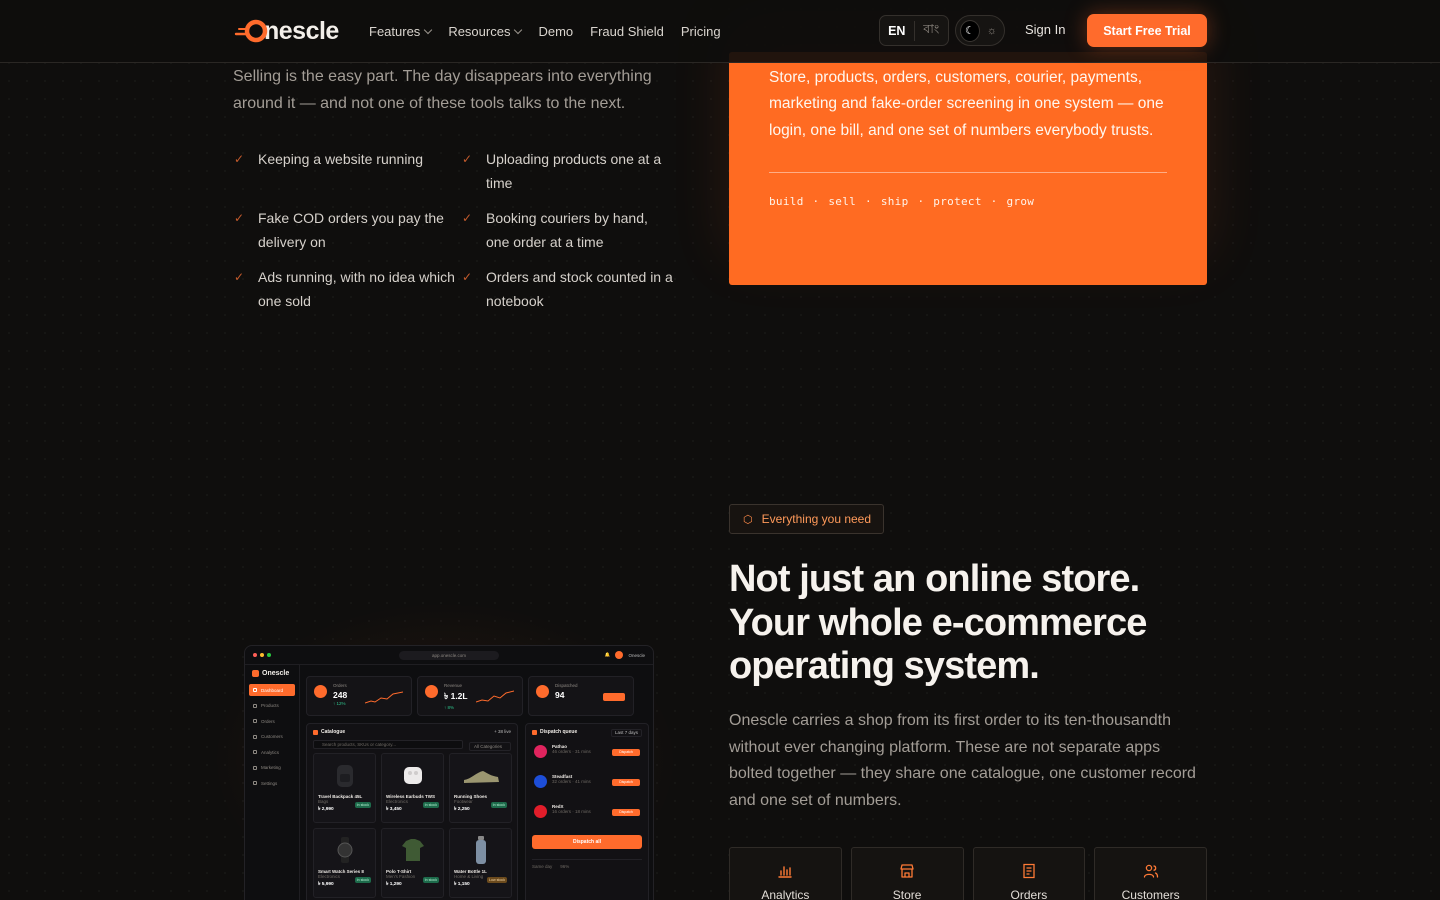 The height and width of the screenshot is (900, 1440). Describe the element at coordinates (574, 171) in the screenshot. I see `problem-text: Uploading products one at a time` at that location.